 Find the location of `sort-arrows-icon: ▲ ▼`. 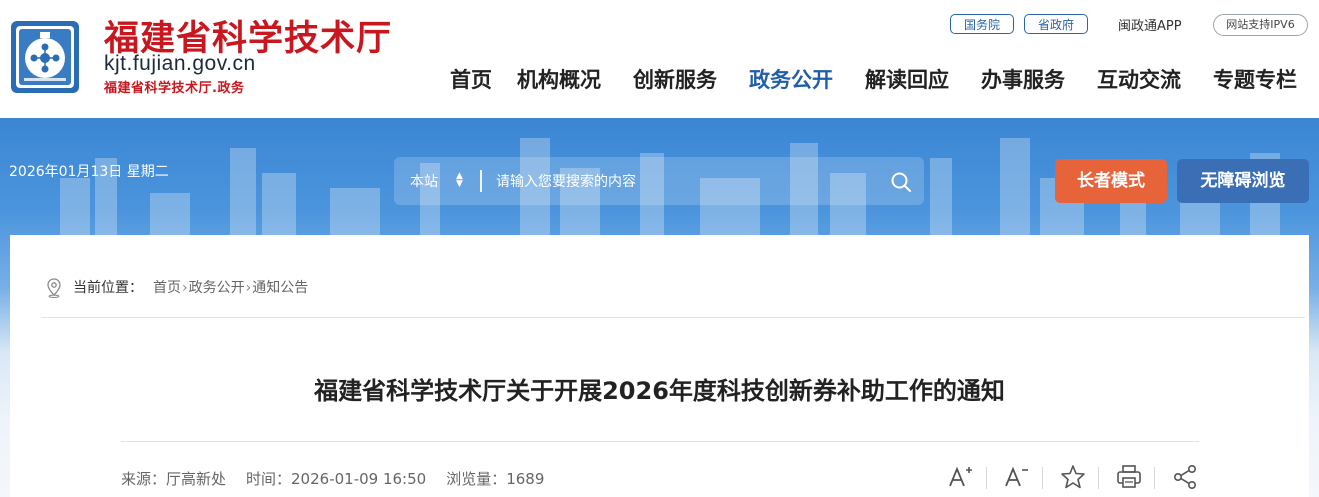

sort-arrows-icon: ▲ ▼ is located at coordinates (461, 181).